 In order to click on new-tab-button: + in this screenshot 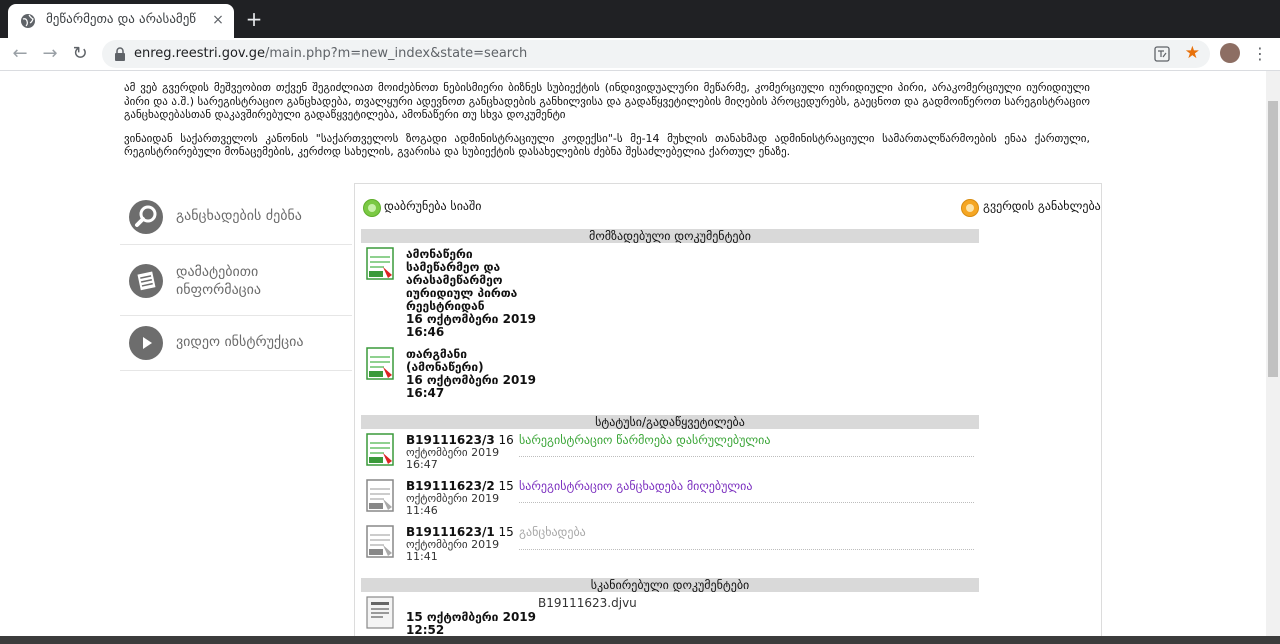, I will do `click(254, 19)`.